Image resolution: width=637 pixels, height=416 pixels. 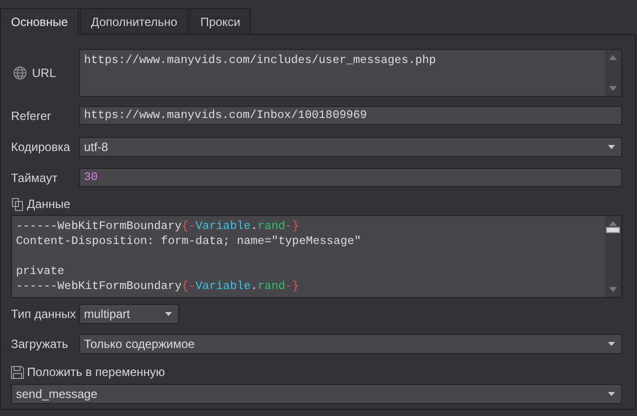 What do you see at coordinates (44, 73) in the screenshot?
I see `field-label: URL` at bounding box center [44, 73].